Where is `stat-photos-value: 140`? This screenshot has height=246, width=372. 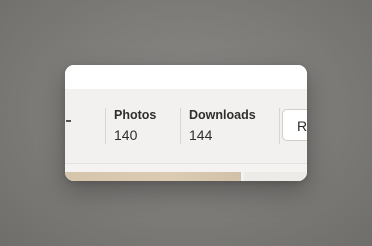 stat-photos-value: 140 is located at coordinates (126, 135).